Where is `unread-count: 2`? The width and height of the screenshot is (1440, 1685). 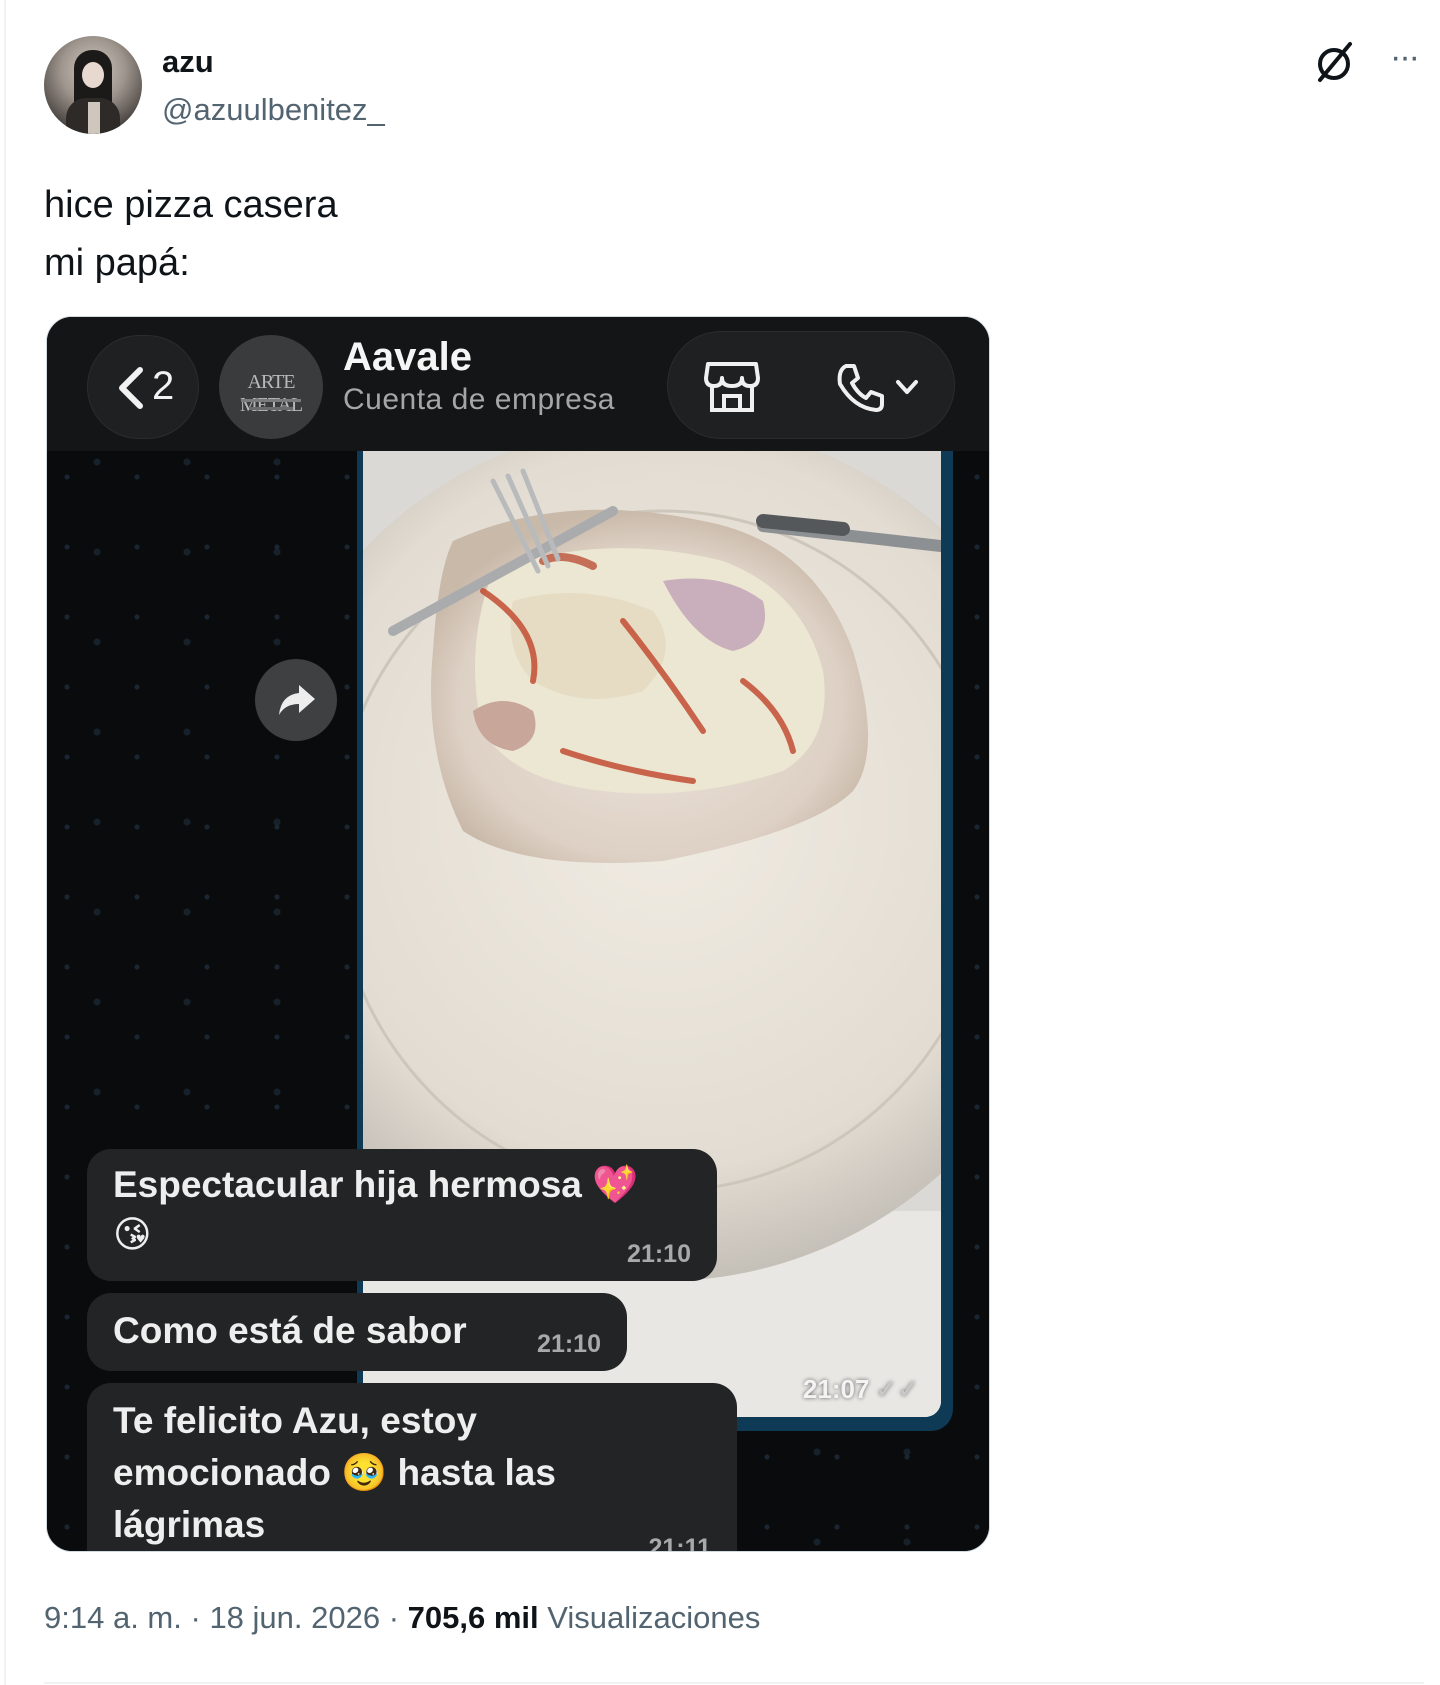
unread-count: 2 is located at coordinates (163, 386).